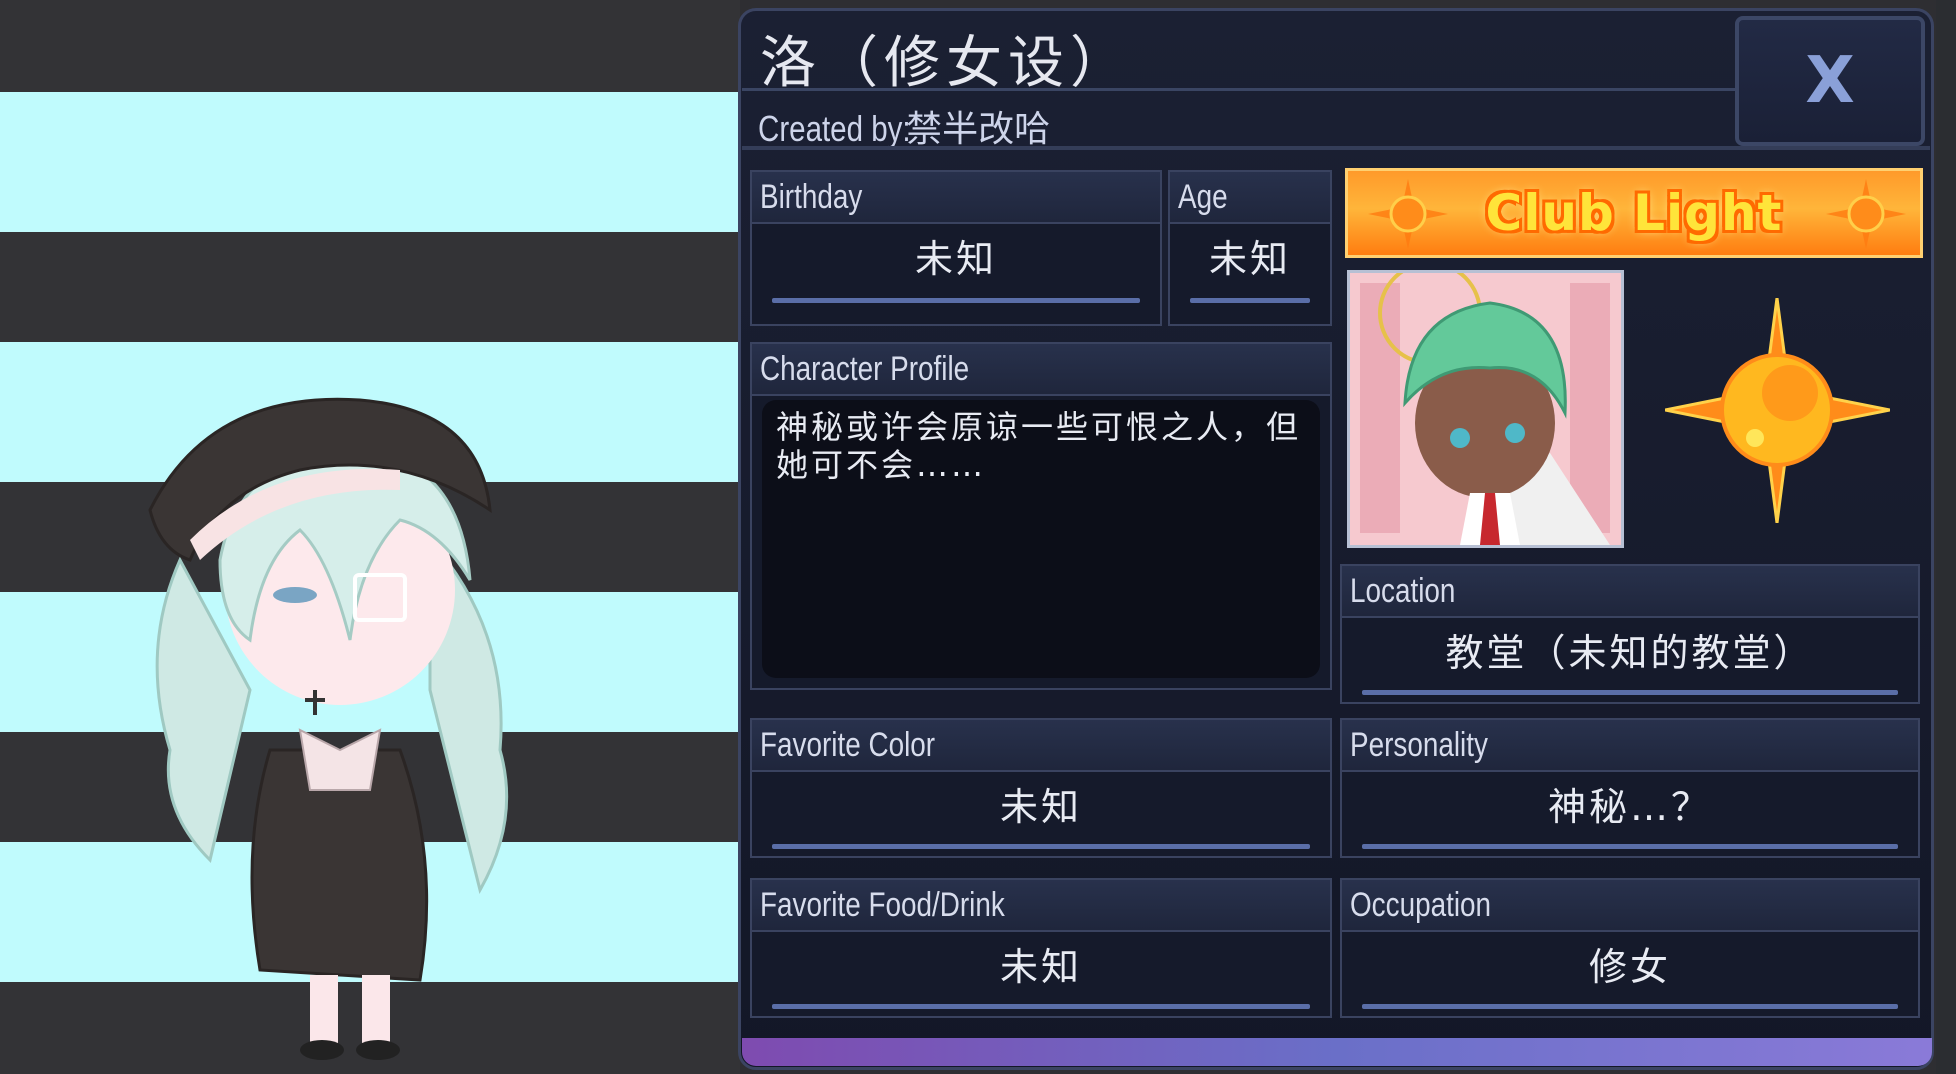  Describe the element at coordinates (328, 728) in the screenshot. I see `character-figure` at that location.